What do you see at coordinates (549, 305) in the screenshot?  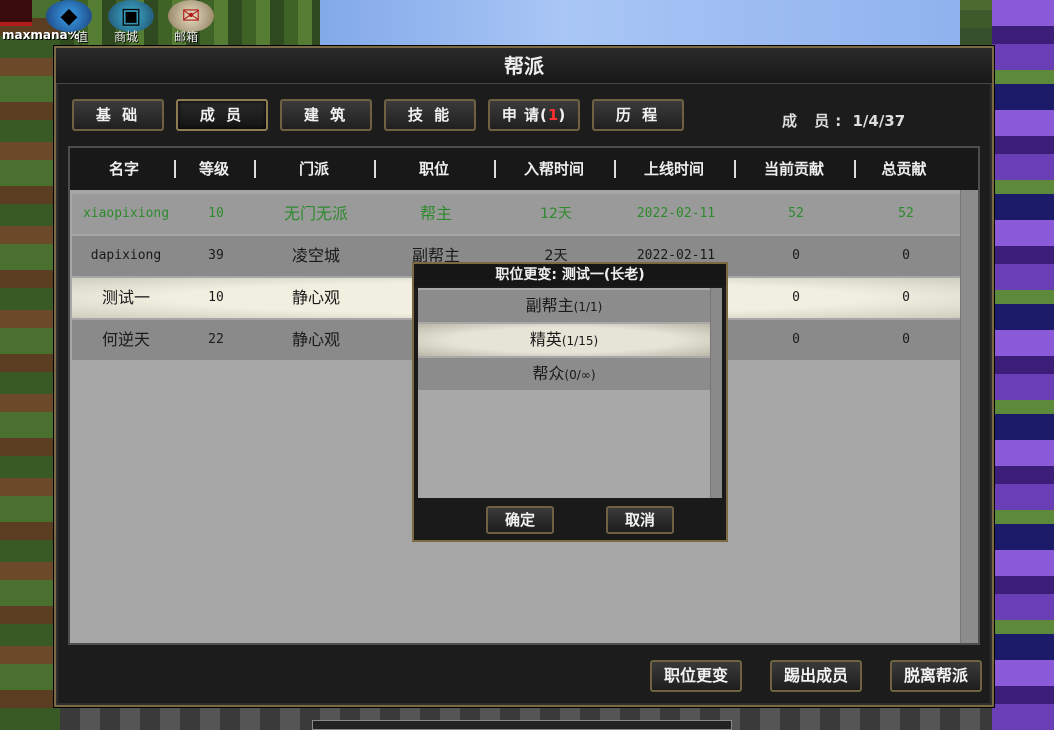 I see `option-label: 副帮主` at bounding box center [549, 305].